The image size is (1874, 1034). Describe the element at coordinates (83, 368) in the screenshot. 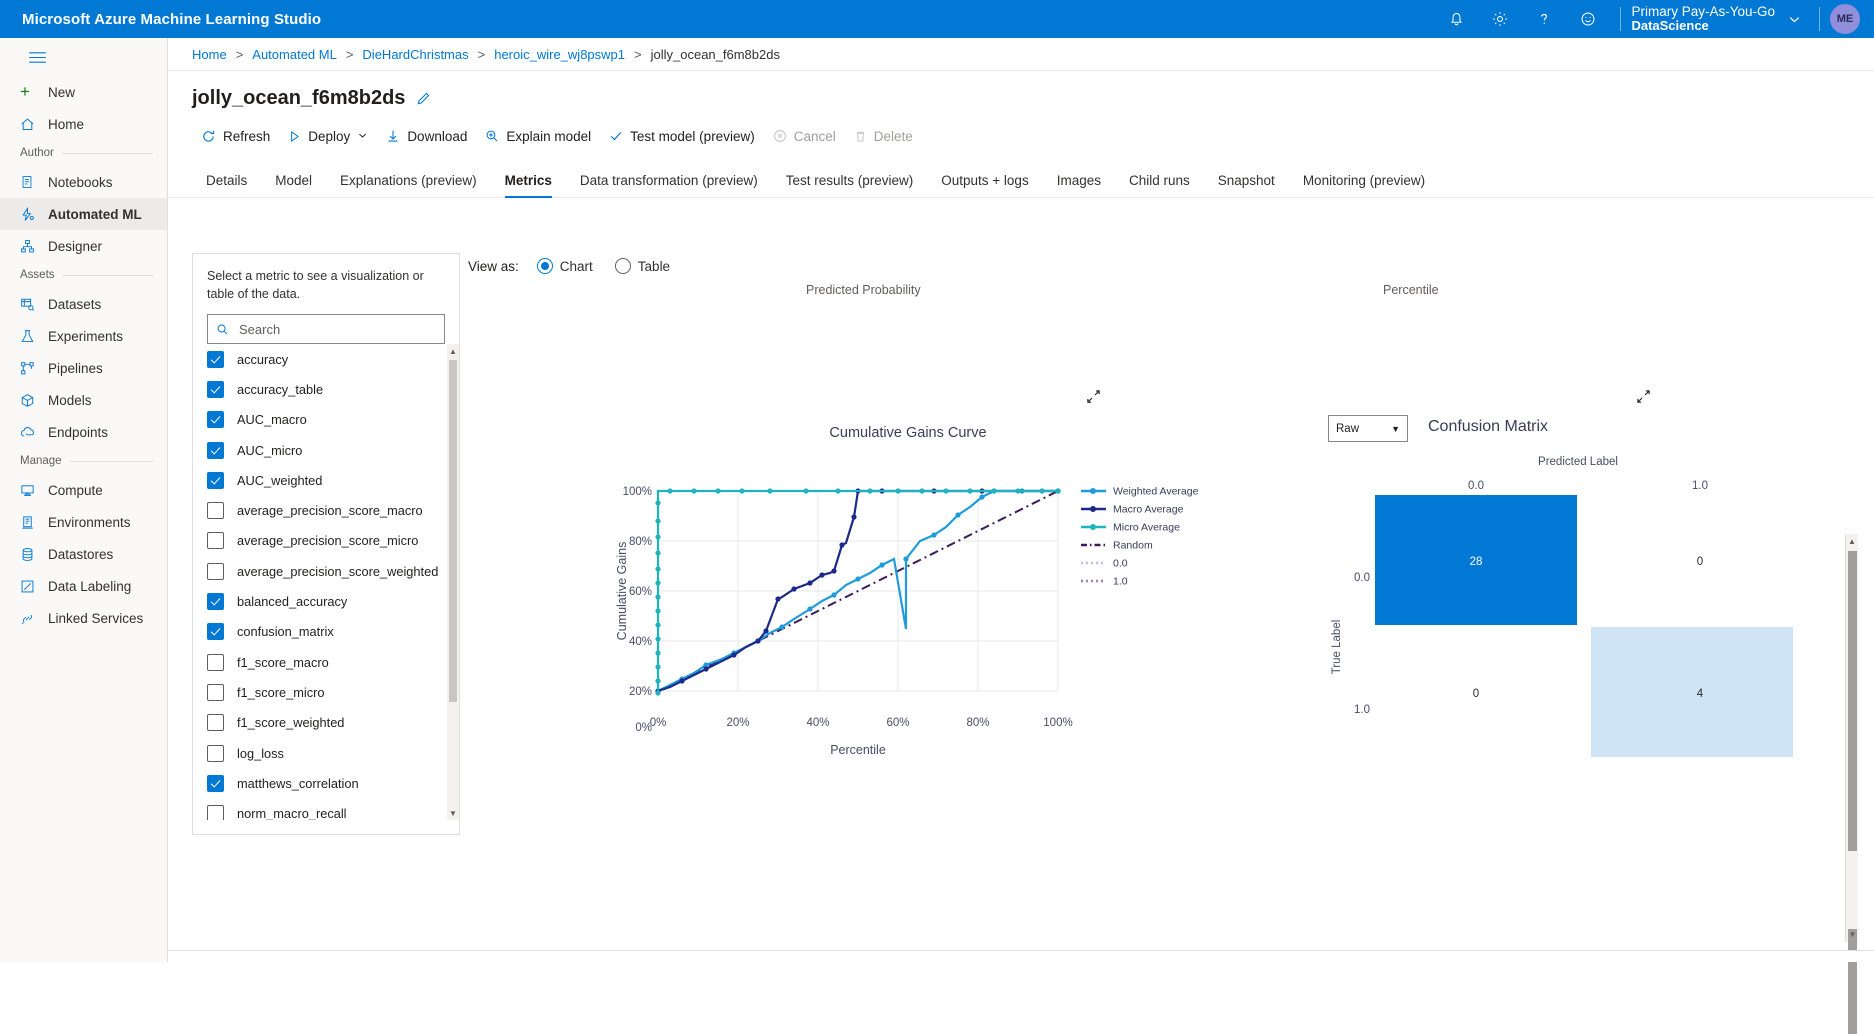

I see `sidebar-item-pipelines: Pipelines` at that location.